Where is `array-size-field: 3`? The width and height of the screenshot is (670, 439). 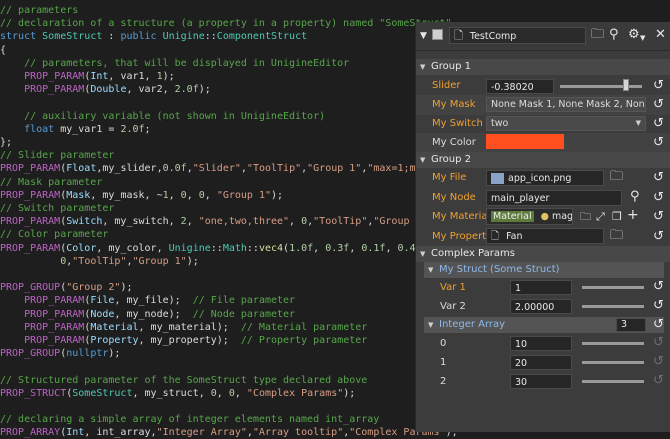 array-size-field: 3 is located at coordinates (631, 325).